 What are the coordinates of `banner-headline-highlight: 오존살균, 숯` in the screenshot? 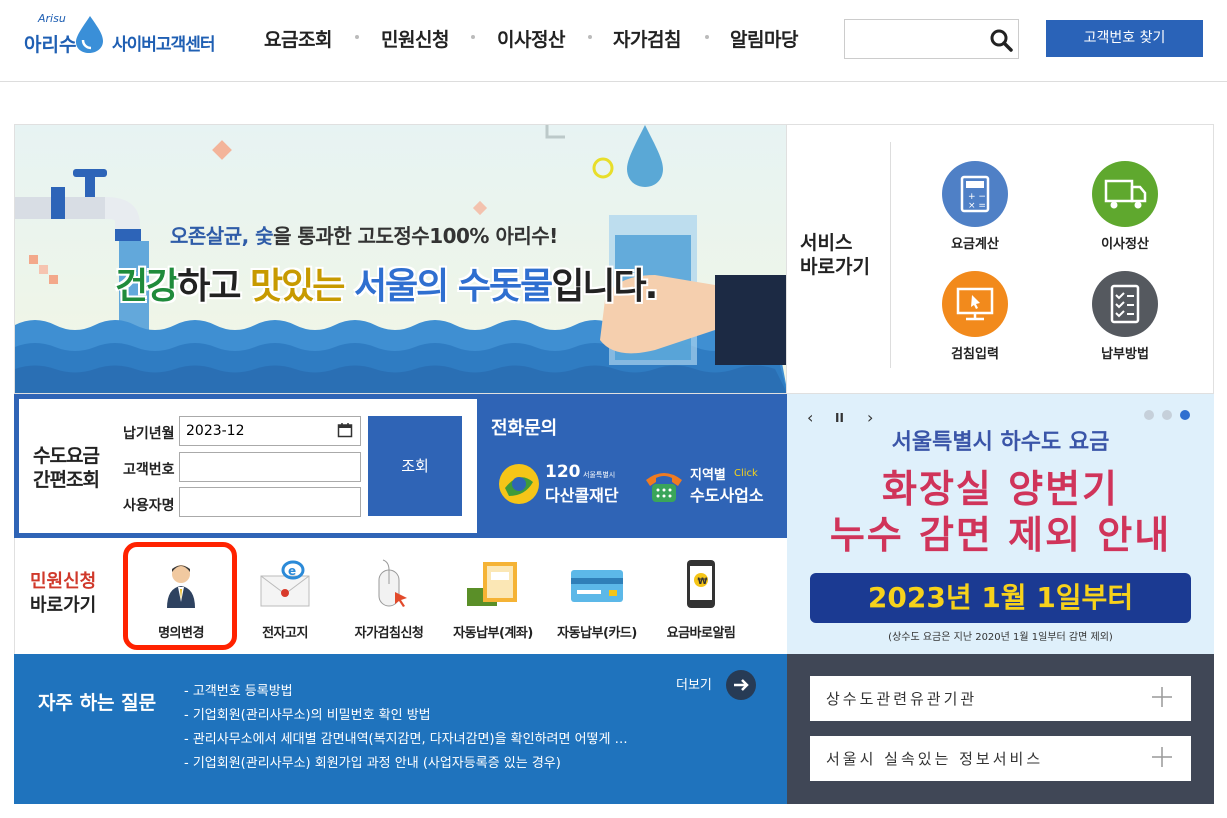 It's located at (222, 236).